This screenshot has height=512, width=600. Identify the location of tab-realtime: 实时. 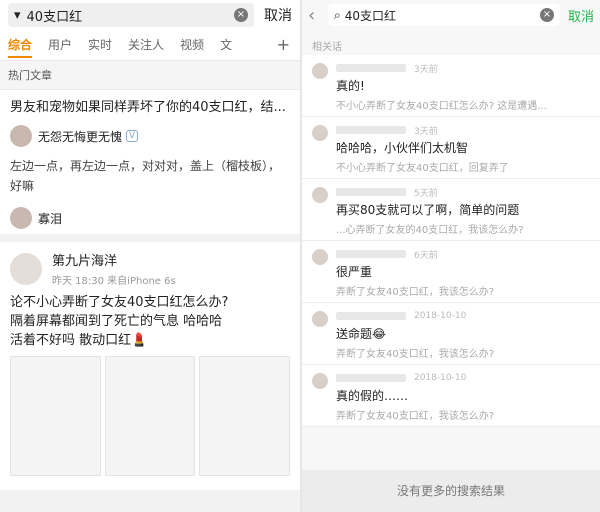
(100, 45).